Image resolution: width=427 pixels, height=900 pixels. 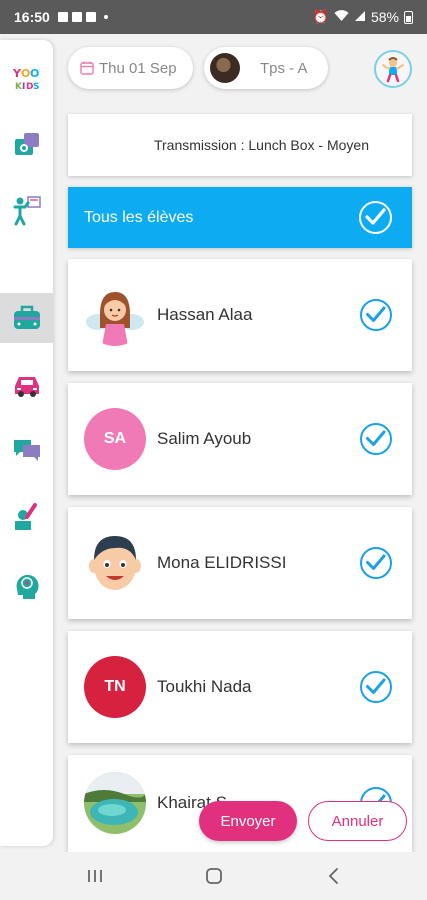 What do you see at coordinates (284, 68) in the screenshot?
I see `class-label: Tps - A` at bounding box center [284, 68].